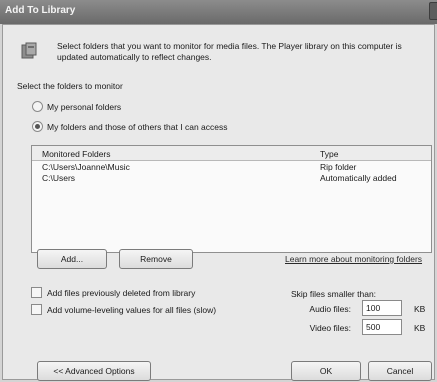  Describe the element at coordinates (156, 259) in the screenshot. I see `remove-button: Remove` at that location.